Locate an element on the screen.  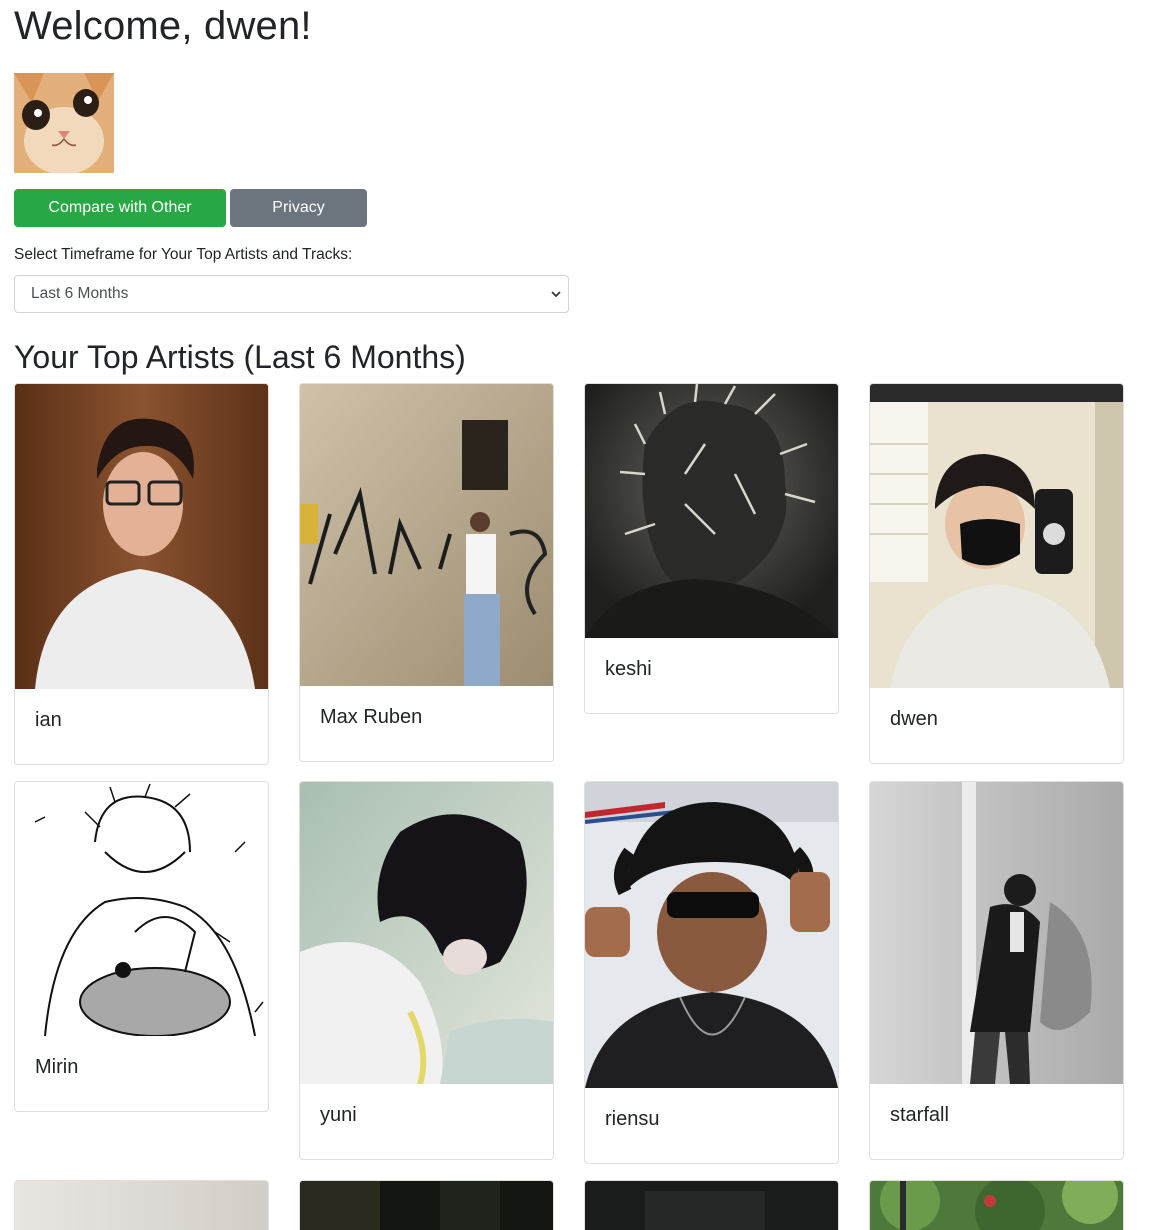
compare-users-button: Compare with Other Users is located at coordinates (120, 221).